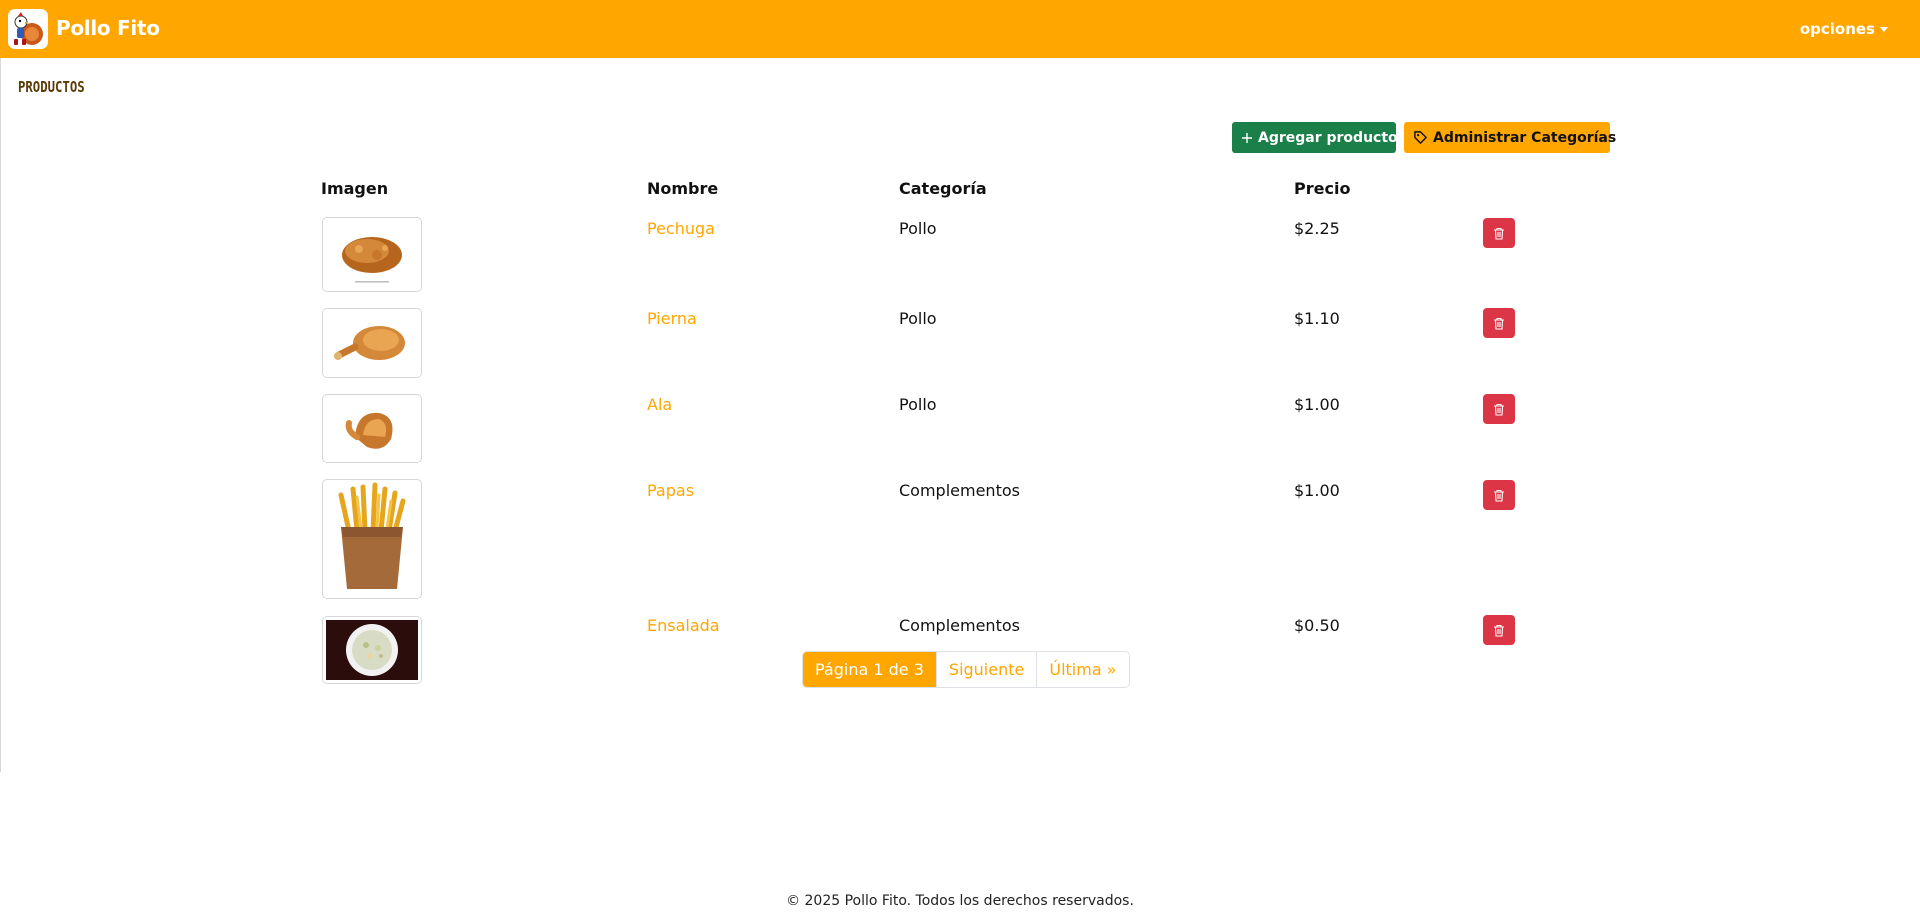 This screenshot has width=1920, height=921. I want to click on product-image-ala, so click(372, 428).